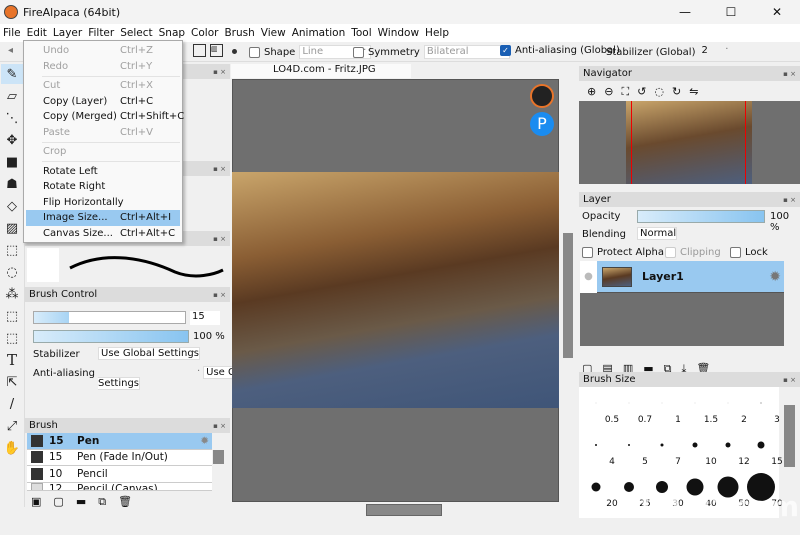  What do you see at coordinates (67, 33) in the screenshot?
I see `menu-layer: Layer` at bounding box center [67, 33].